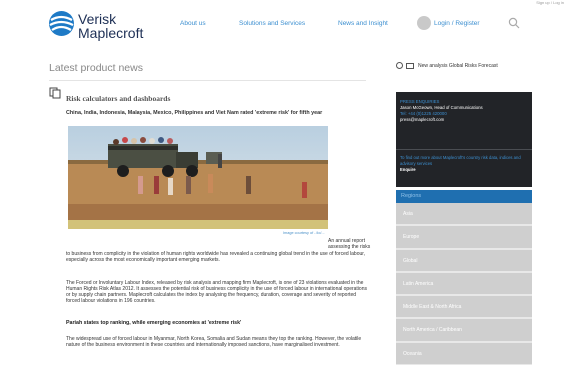  I want to click on region-item-latin-america: Latin America, so click(464, 284).